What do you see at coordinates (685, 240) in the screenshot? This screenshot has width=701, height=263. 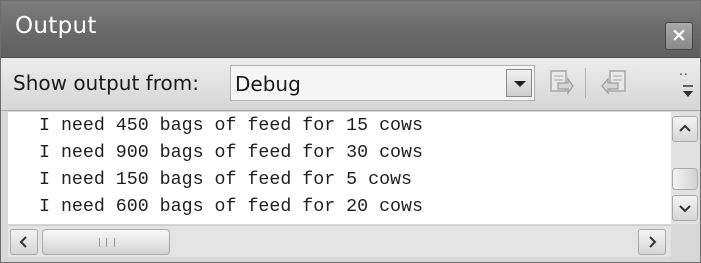 I see `scrollbar-corner` at bounding box center [685, 240].